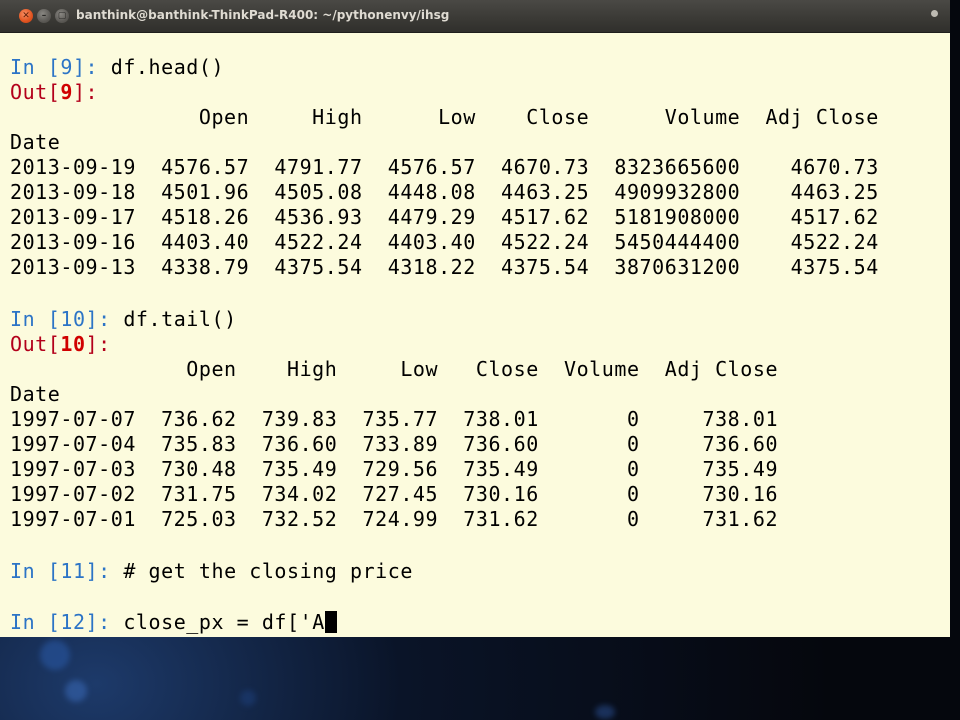  What do you see at coordinates (223, 622) in the screenshot?
I see `input-code: close_px = df['A` at bounding box center [223, 622].